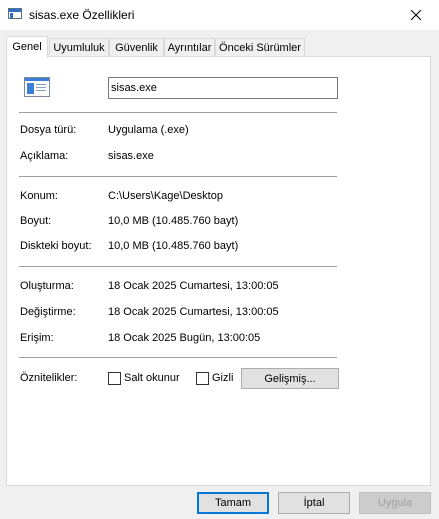 The width and height of the screenshot is (439, 519). I want to click on readonly-checkbox, so click(114, 378).